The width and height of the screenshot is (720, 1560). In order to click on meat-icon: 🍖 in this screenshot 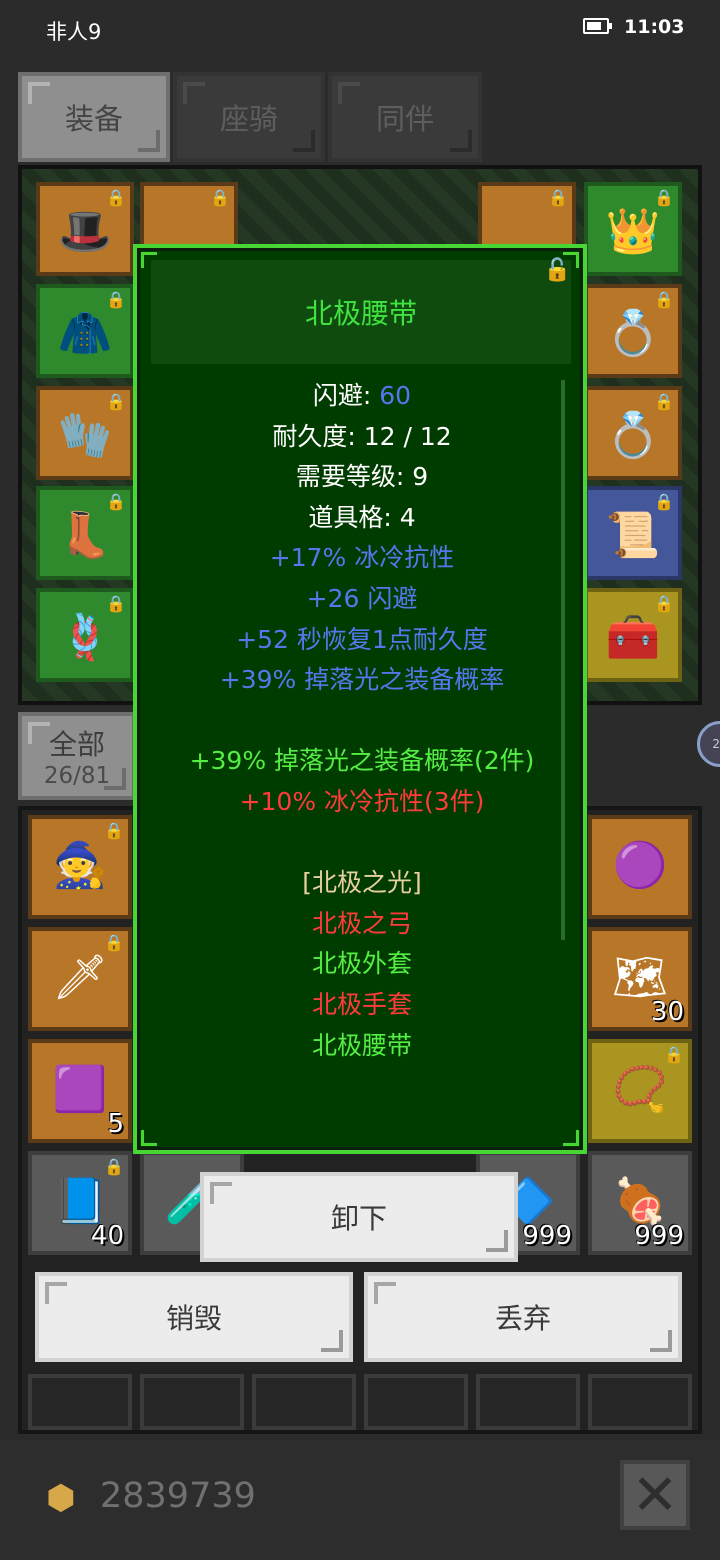, I will do `click(640, 1202)`.